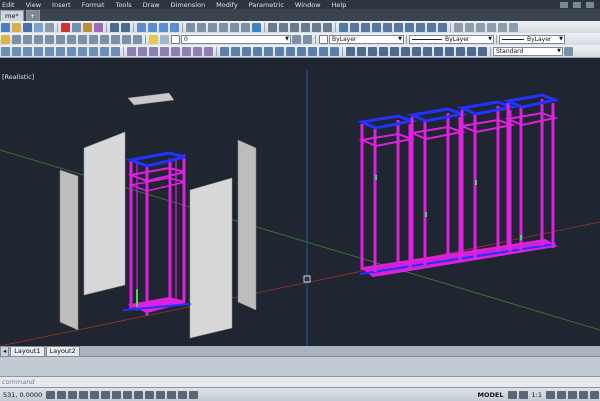 Image resolution: width=600 pixels, height=401 pixels. I want to click on layer-isolate-icon, so click(38, 39).